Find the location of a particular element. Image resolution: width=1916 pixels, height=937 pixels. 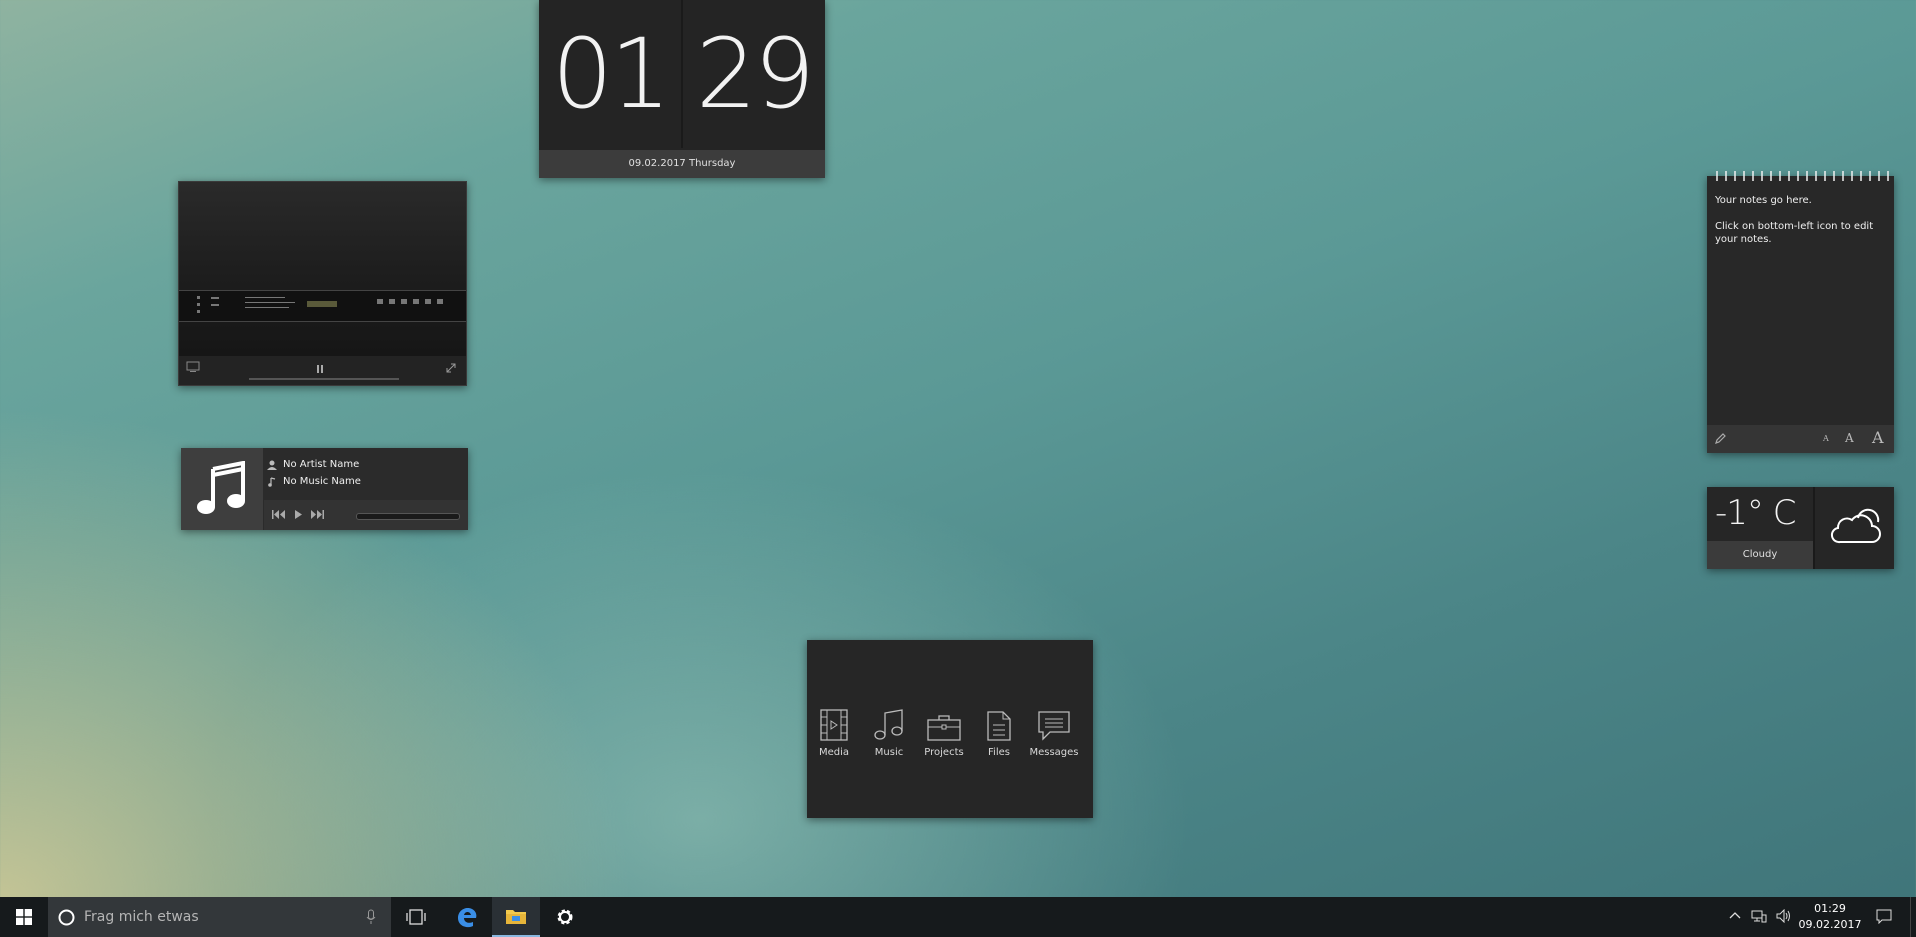

windows-start-icon is located at coordinates (24, 917).